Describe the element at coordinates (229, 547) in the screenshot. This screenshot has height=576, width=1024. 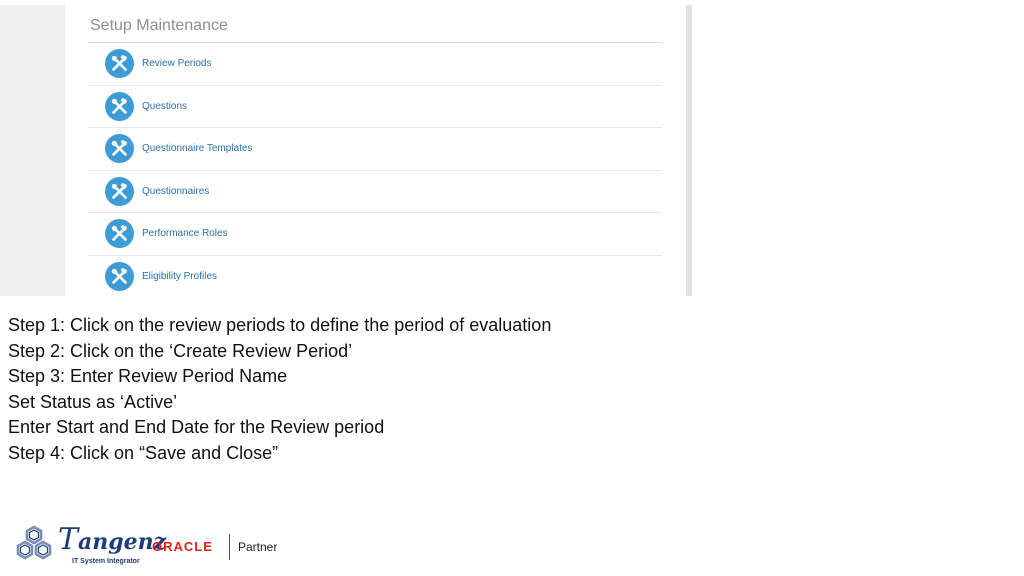
I see `logo-divider` at that location.